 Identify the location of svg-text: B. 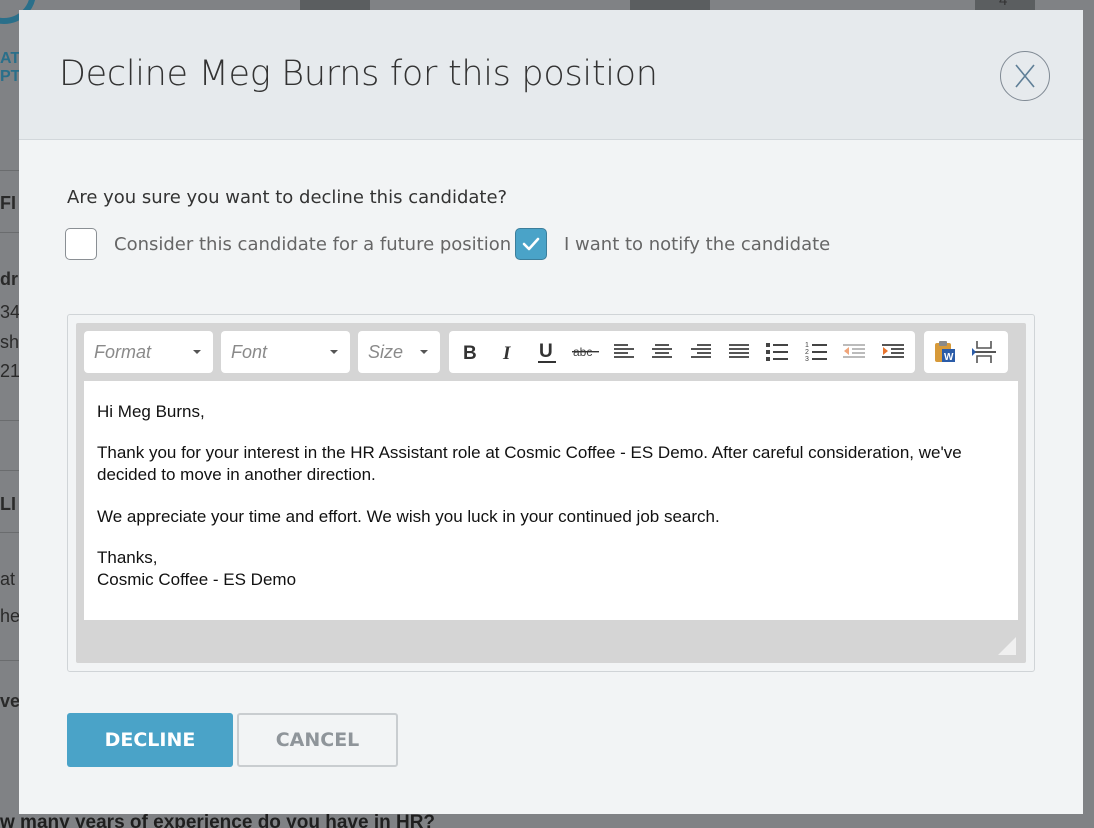
(470, 352).